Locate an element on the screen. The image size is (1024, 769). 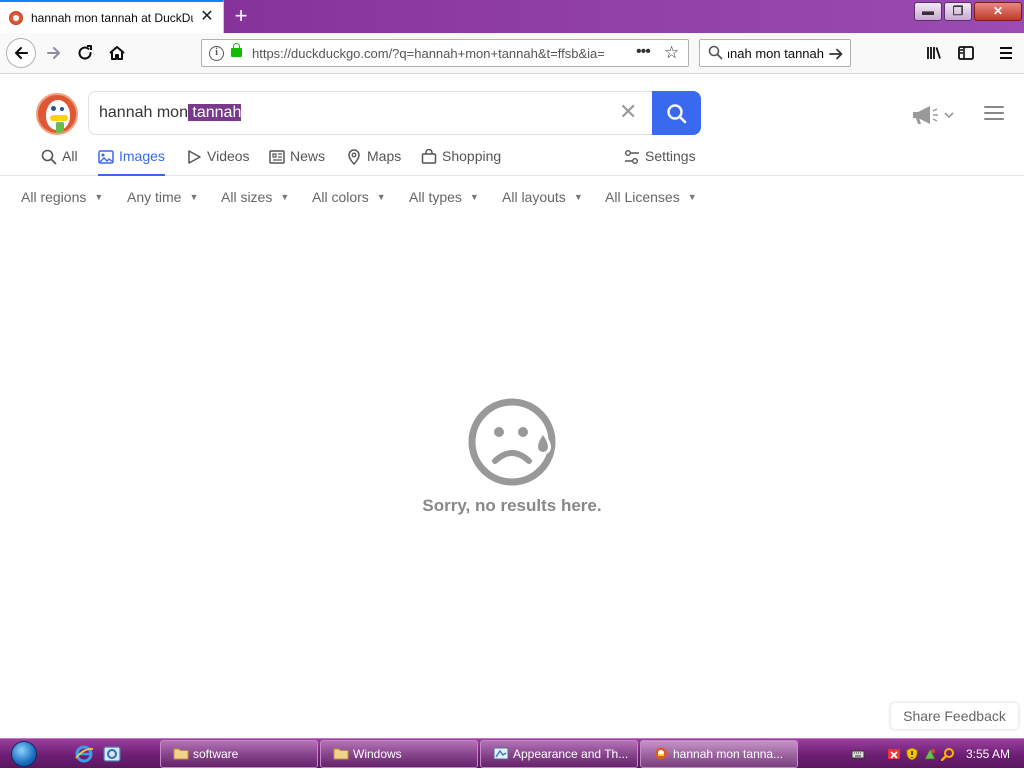
close-tab-icon: ✕ is located at coordinates (207, 17).